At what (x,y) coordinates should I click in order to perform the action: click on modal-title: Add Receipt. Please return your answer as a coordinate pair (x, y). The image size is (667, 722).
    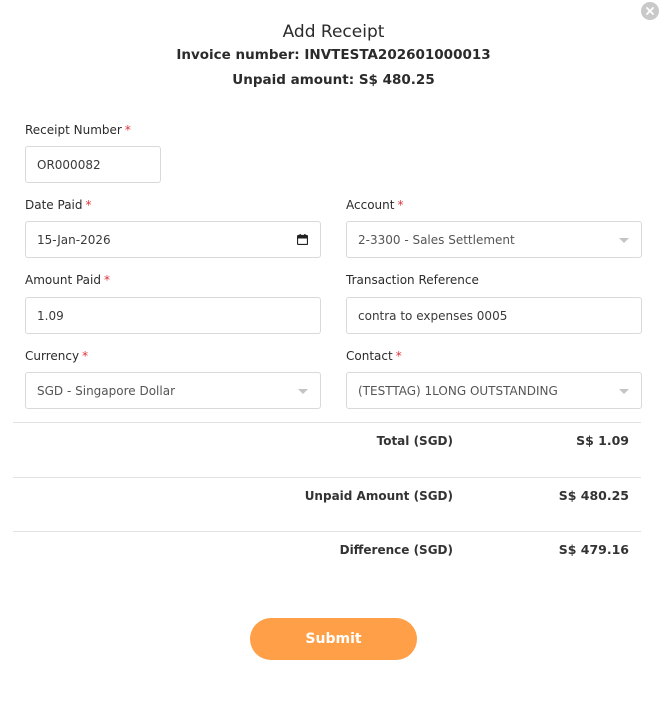
    Looking at the image, I should click on (333, 32).